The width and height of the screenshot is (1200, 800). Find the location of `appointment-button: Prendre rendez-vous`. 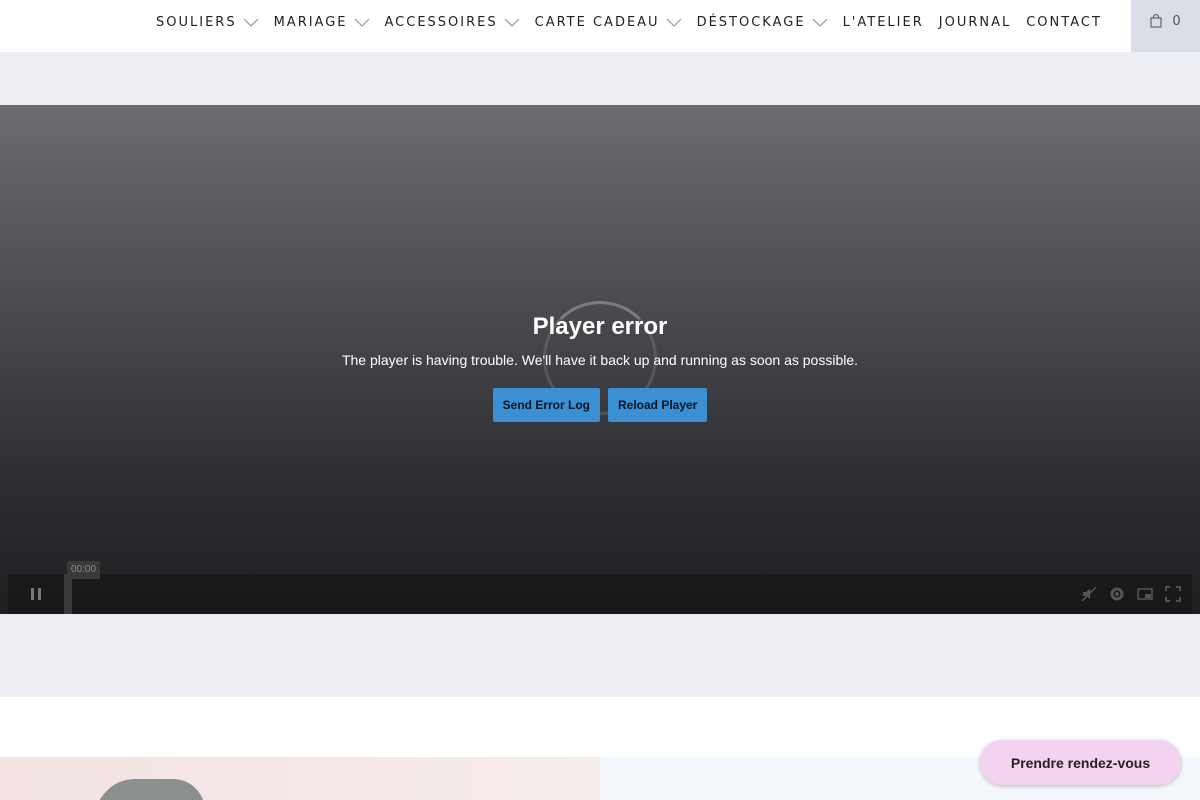

appointment-button: Prendre rendez-vous is located at coordinates (1080, 762).